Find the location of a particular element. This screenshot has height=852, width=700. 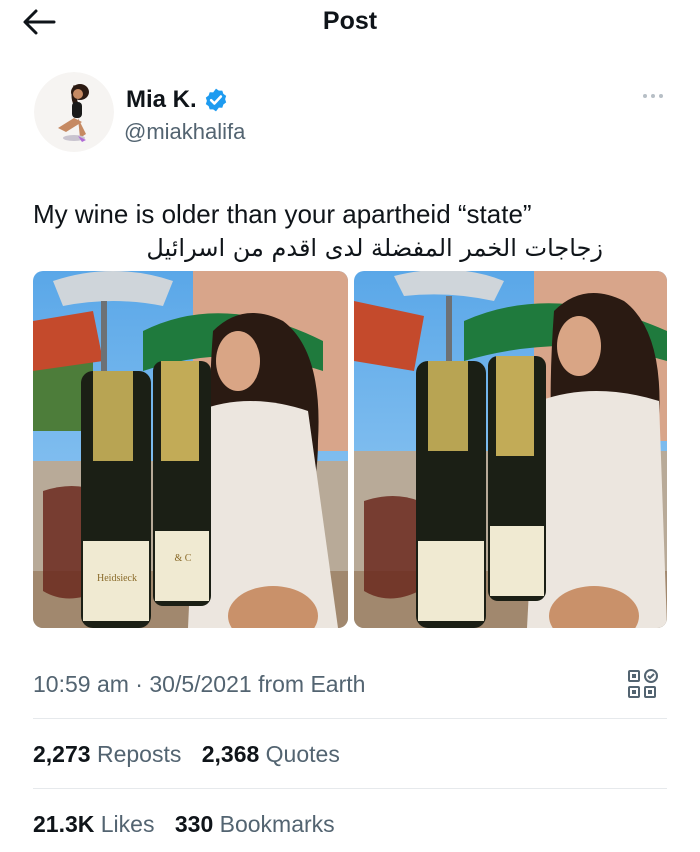

reposts-count: 2,273 is located at coordinates (62, 754).